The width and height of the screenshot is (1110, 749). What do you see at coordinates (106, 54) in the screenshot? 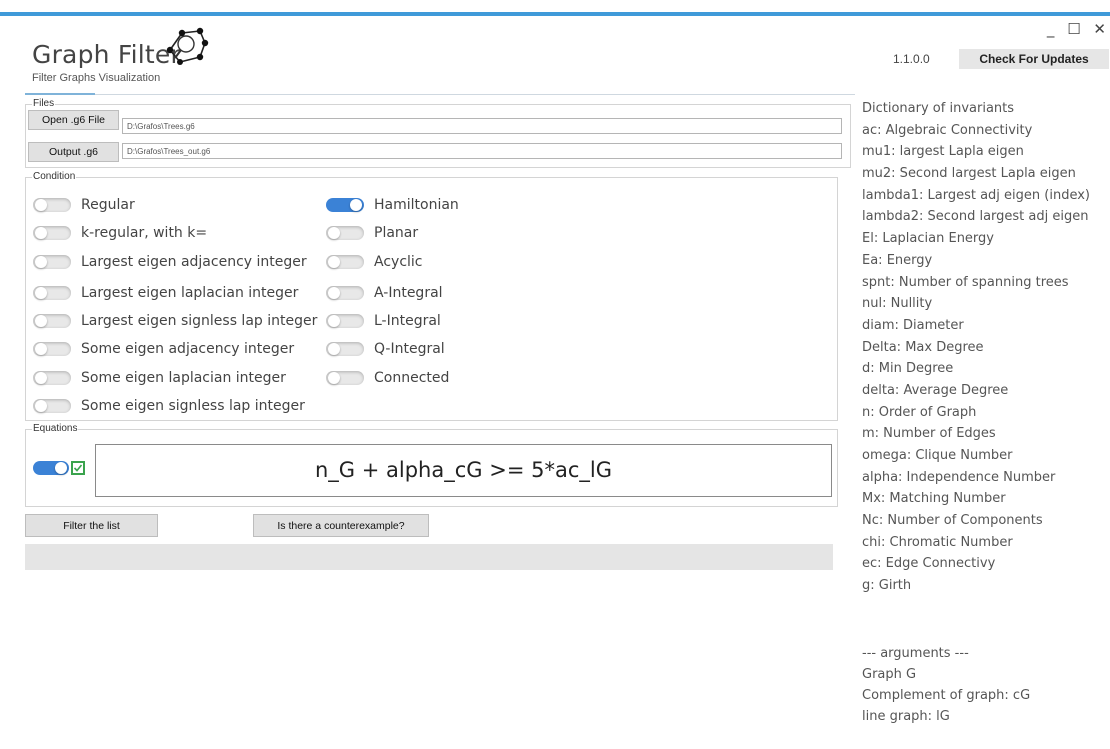
I see `app-title: Graph Filter` at bounding box center [106, 54].